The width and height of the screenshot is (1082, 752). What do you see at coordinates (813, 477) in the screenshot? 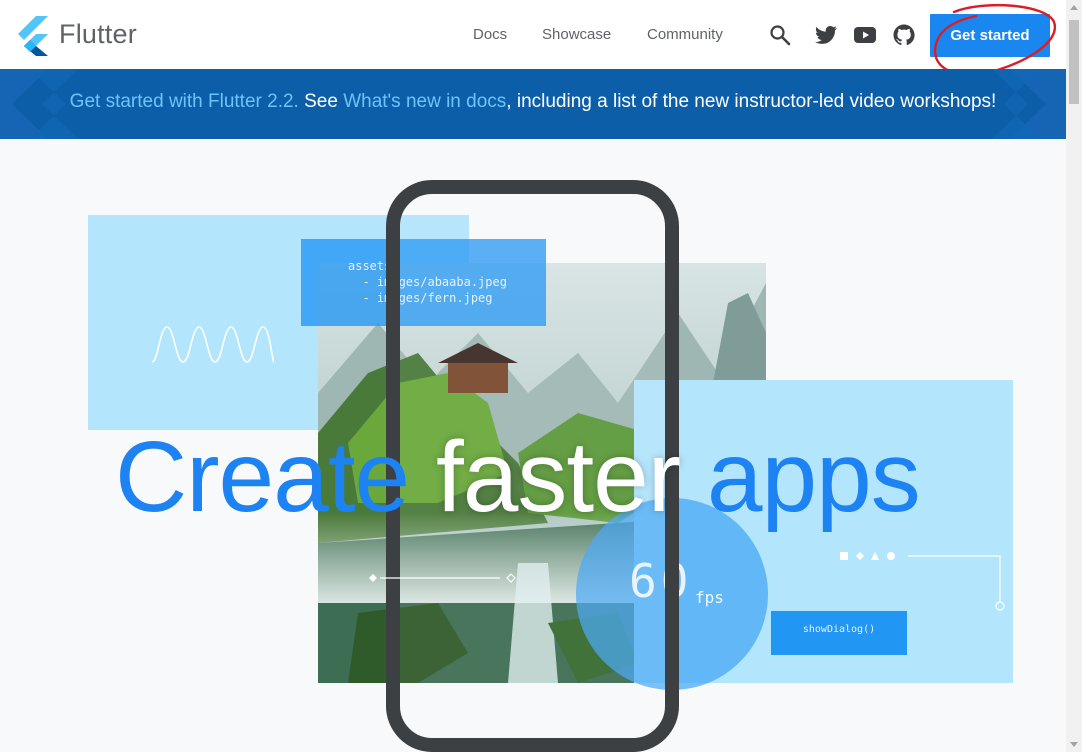
I see `headline-word-apps: apps` at bounding box center [813, 477].